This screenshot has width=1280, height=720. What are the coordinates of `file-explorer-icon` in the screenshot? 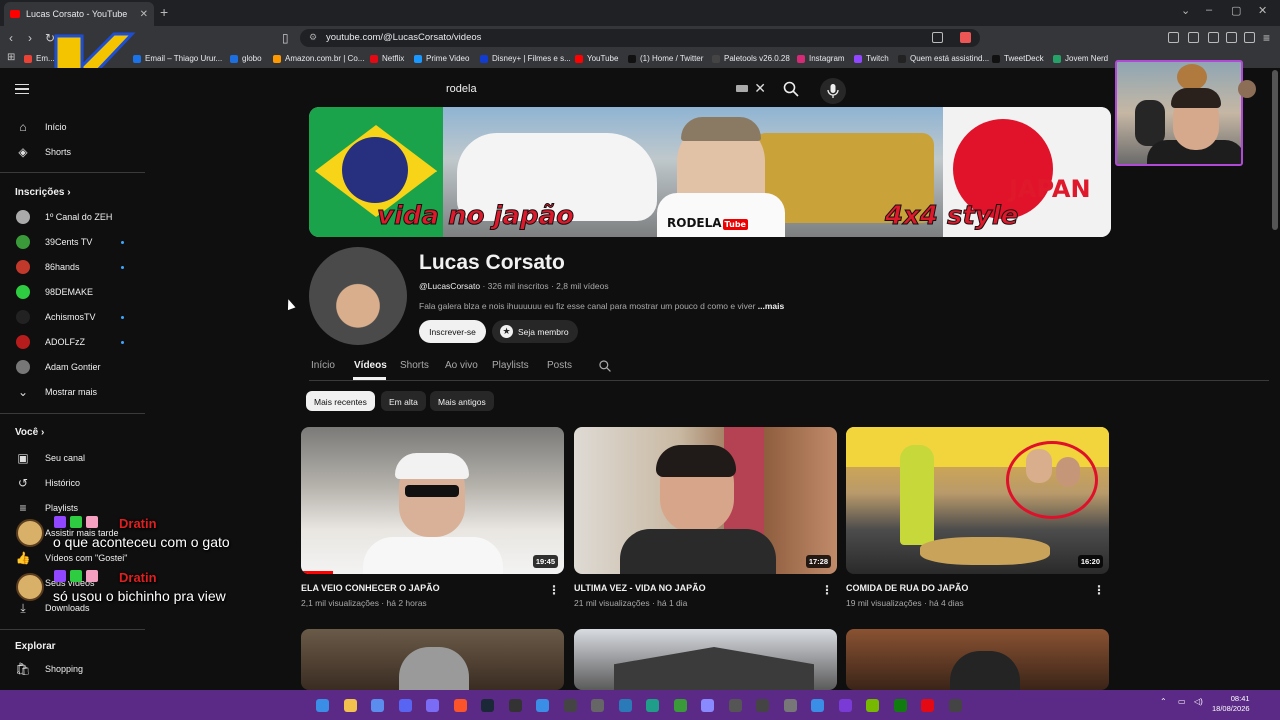 It's located at (350, 705).